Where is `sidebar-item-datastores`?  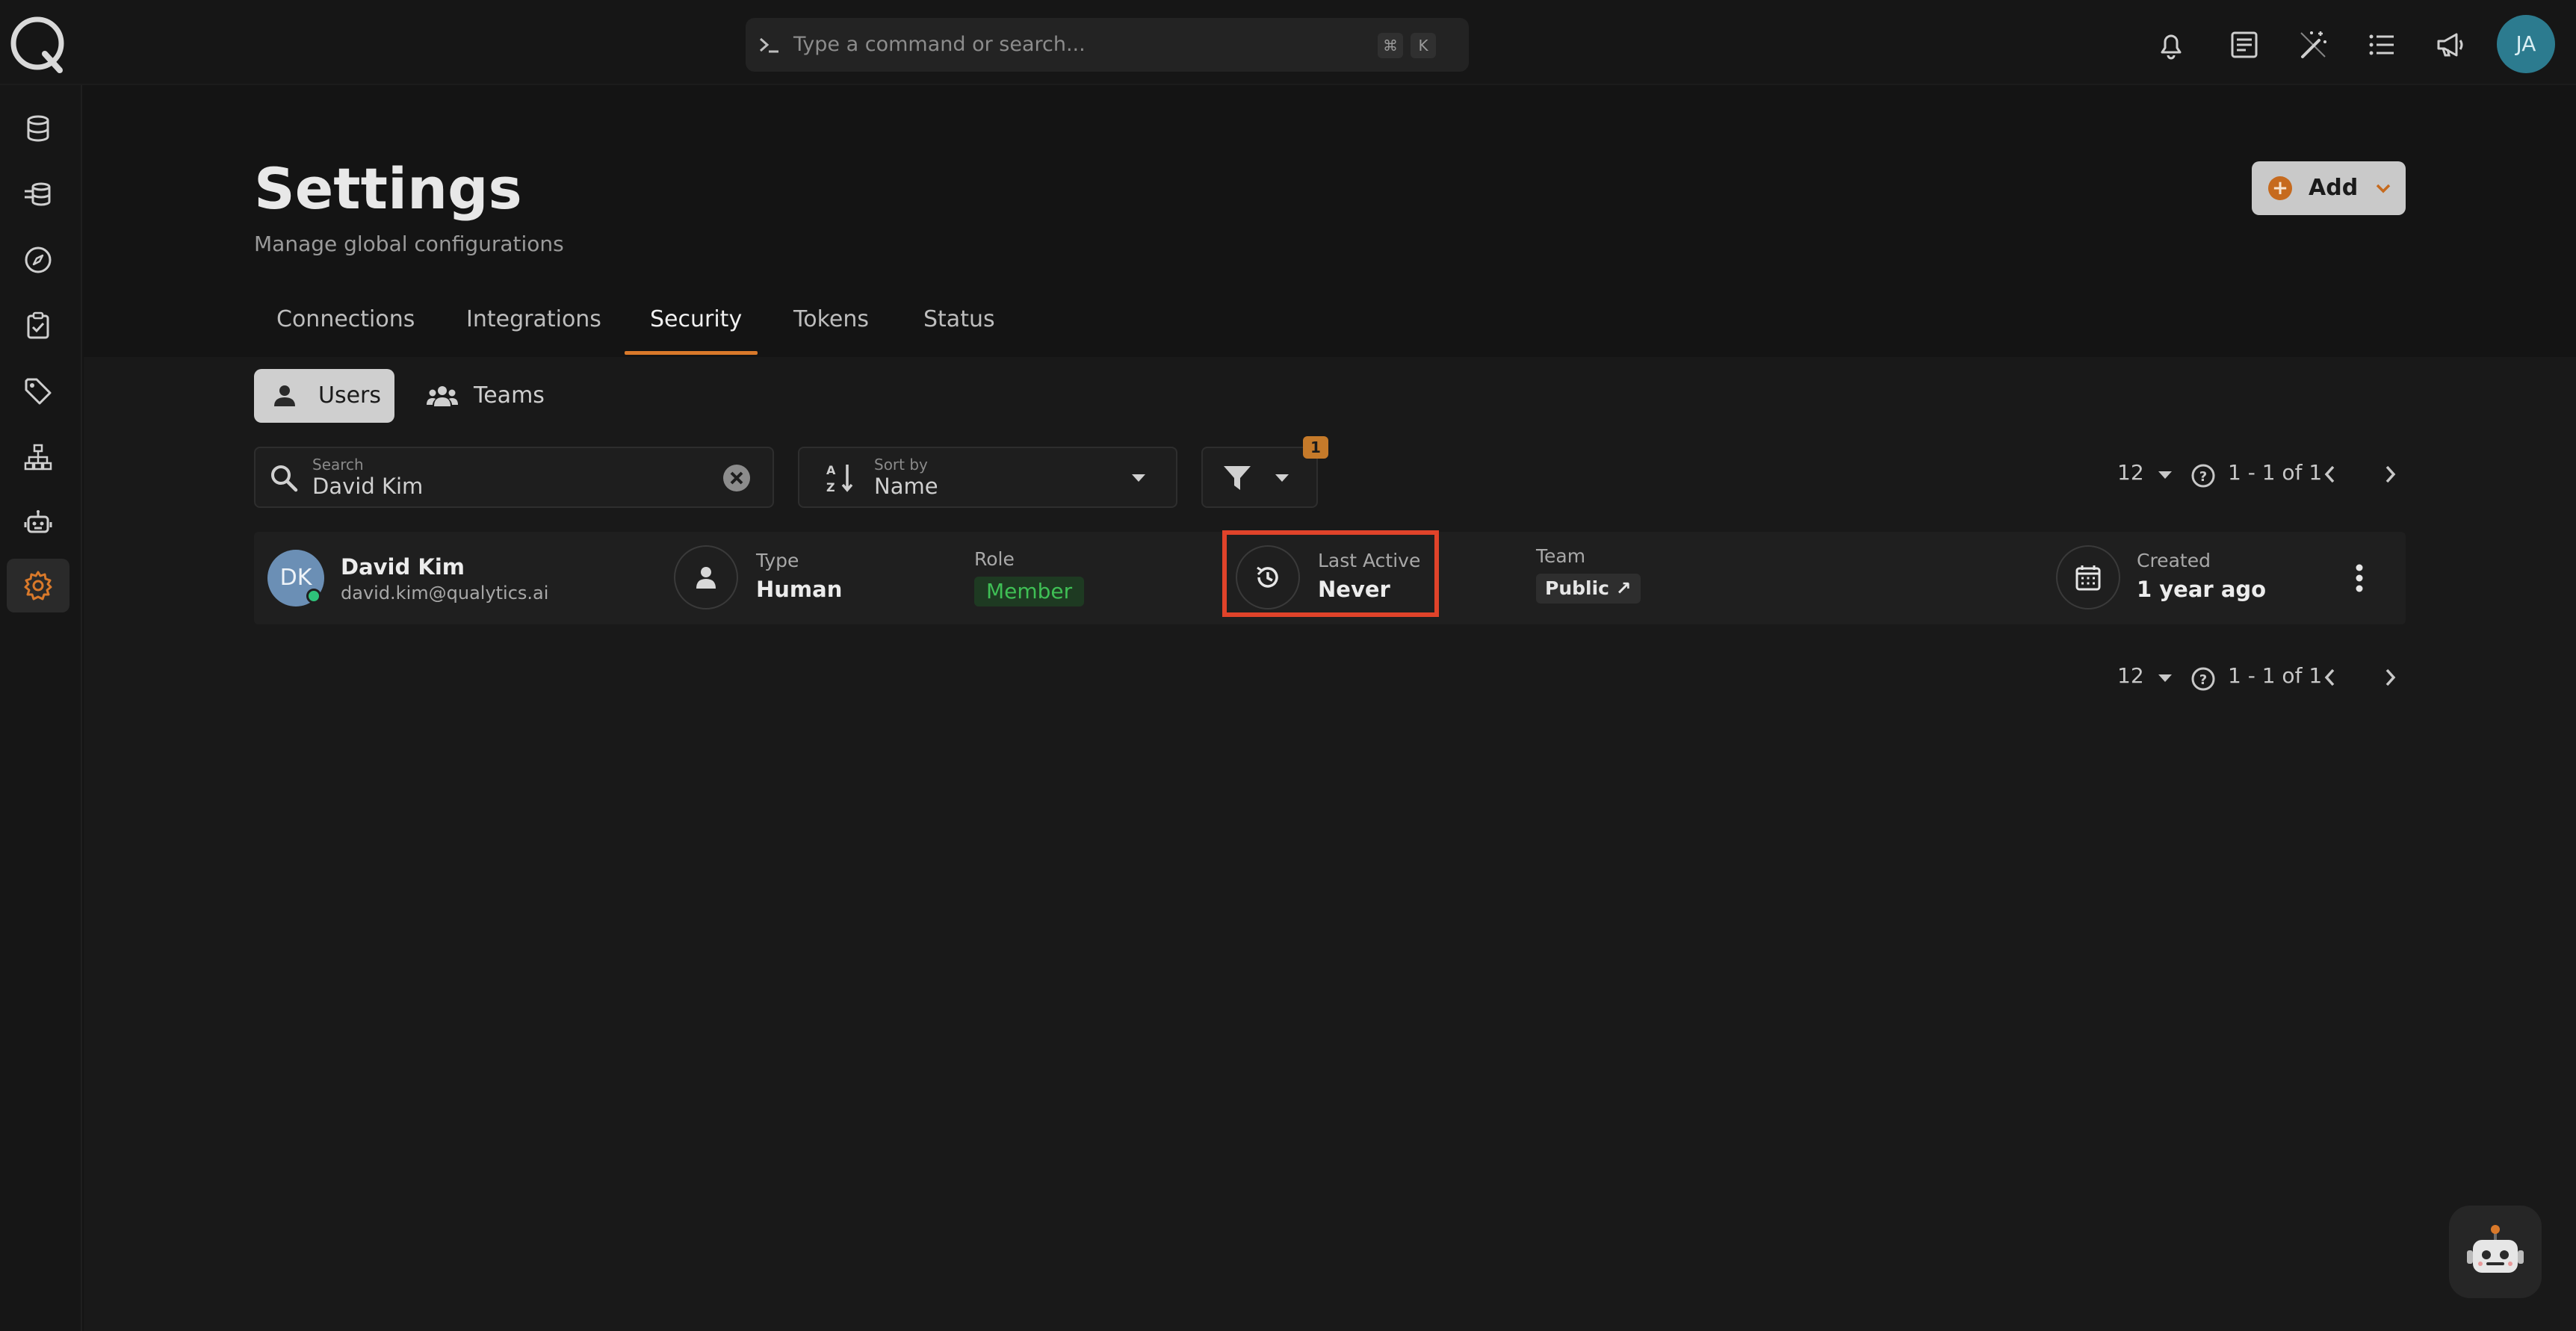
sidebar-item-datastores is located at coordinates (38, 128).